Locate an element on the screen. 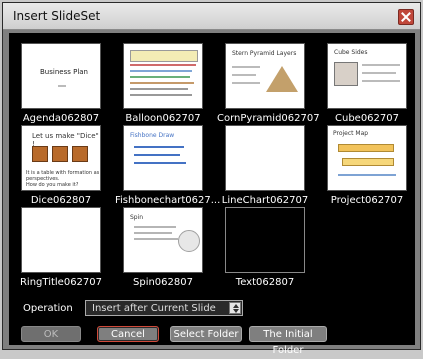 The width and height of the screenshot is (423, 359). slideset-item: Business Plan Agenda062807 is located at coordinates (61, 83).